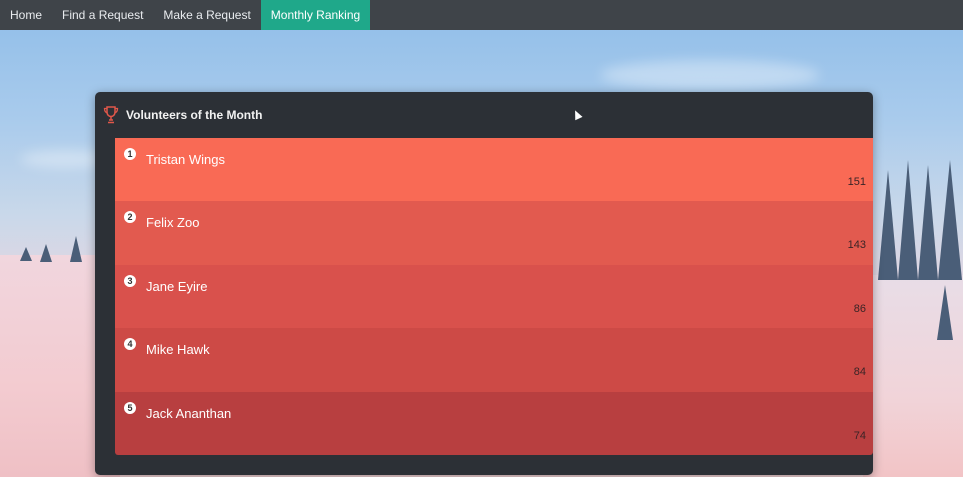 The height and width of the screenshot is (477, 963). What do you see at coordinates (315, 15) in the screenshot?
I see `nav-monthly-ranking: Monthly Ranking` at bounding box center [315, 15].